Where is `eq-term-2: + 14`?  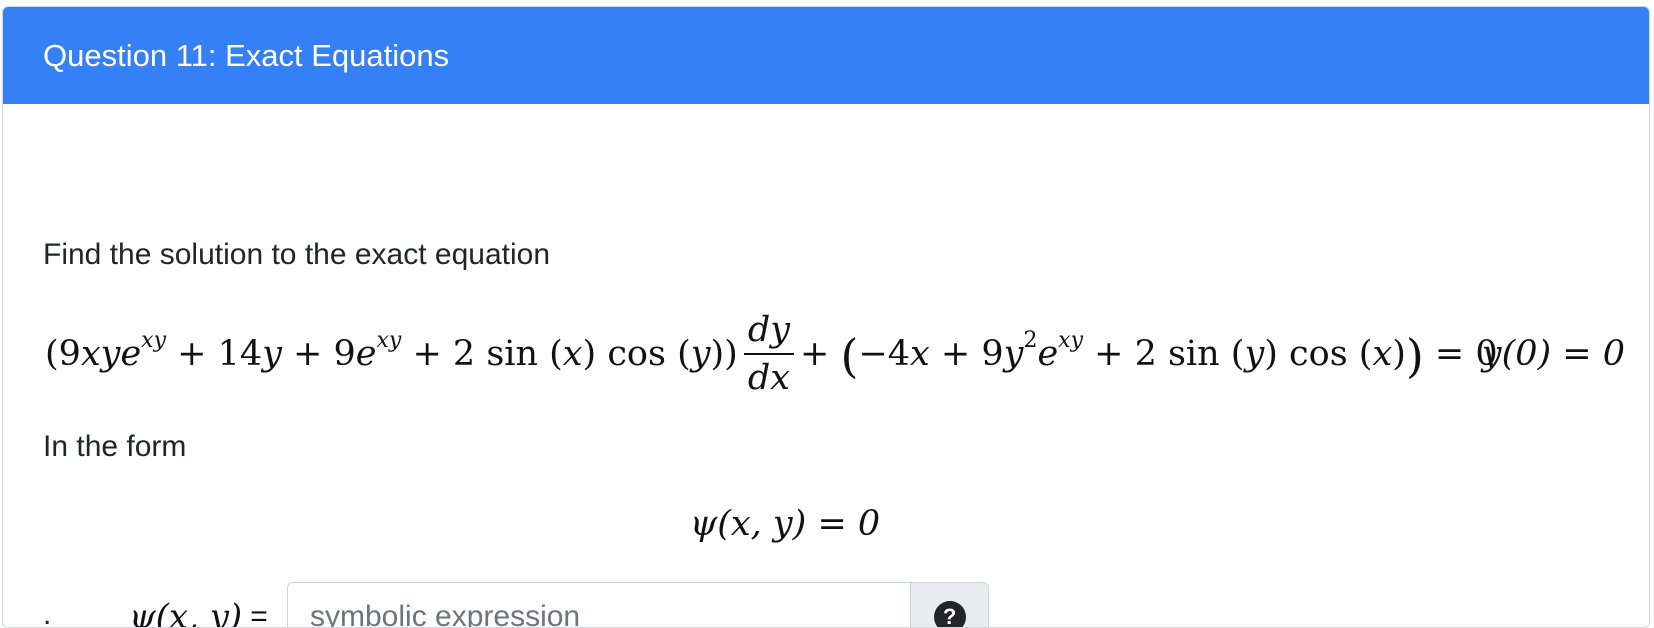
eq-term-2: + 14 is located at coordinates (214, 354).